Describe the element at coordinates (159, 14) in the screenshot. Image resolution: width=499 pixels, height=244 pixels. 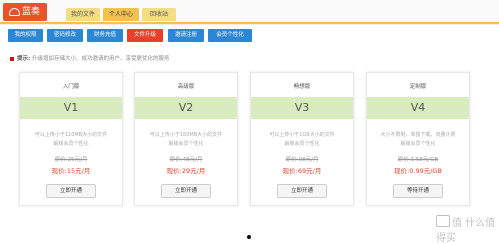
I see `tab-recycle-bin: 回收站` at that location.